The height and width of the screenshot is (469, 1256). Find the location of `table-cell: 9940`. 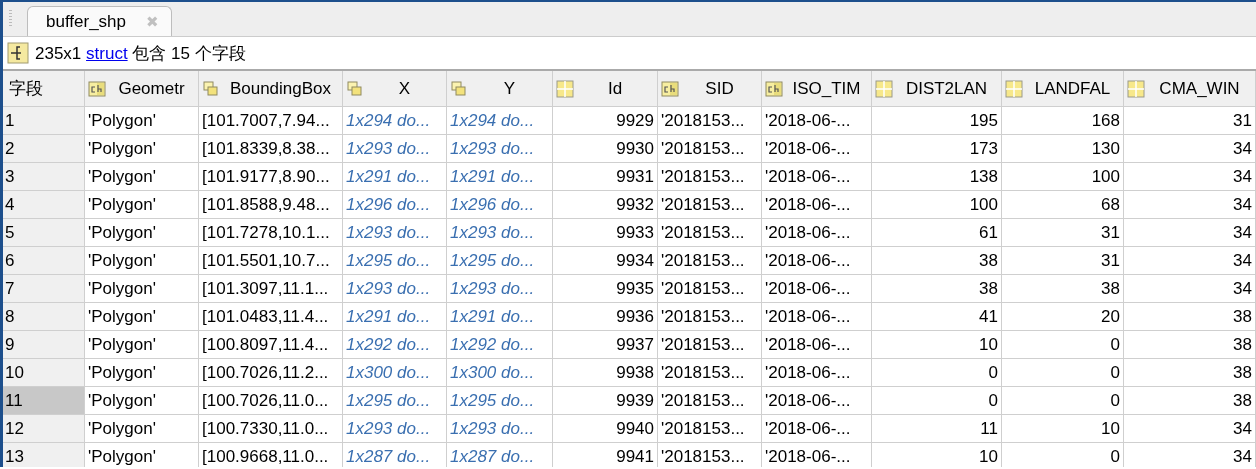

table-cell: 9940 is located at coordinates (605, 429).